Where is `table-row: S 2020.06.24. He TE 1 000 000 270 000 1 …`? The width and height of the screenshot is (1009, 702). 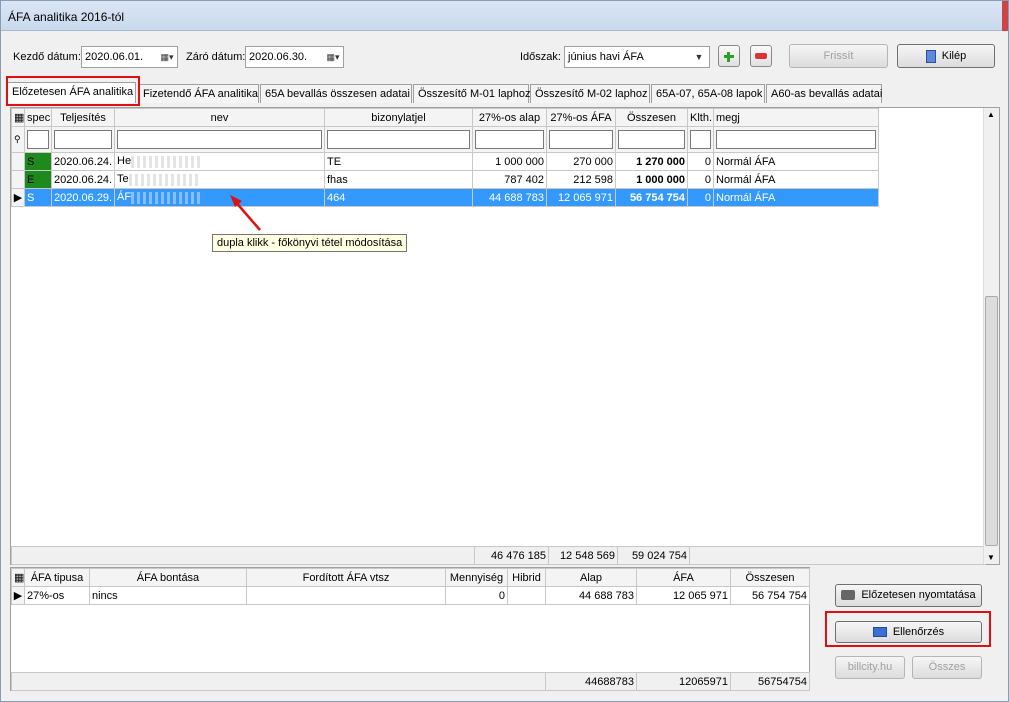 table-row: S 2020.06.24. He TE 1 000 000 270 000 1 … is located at coordinates (445, 161).